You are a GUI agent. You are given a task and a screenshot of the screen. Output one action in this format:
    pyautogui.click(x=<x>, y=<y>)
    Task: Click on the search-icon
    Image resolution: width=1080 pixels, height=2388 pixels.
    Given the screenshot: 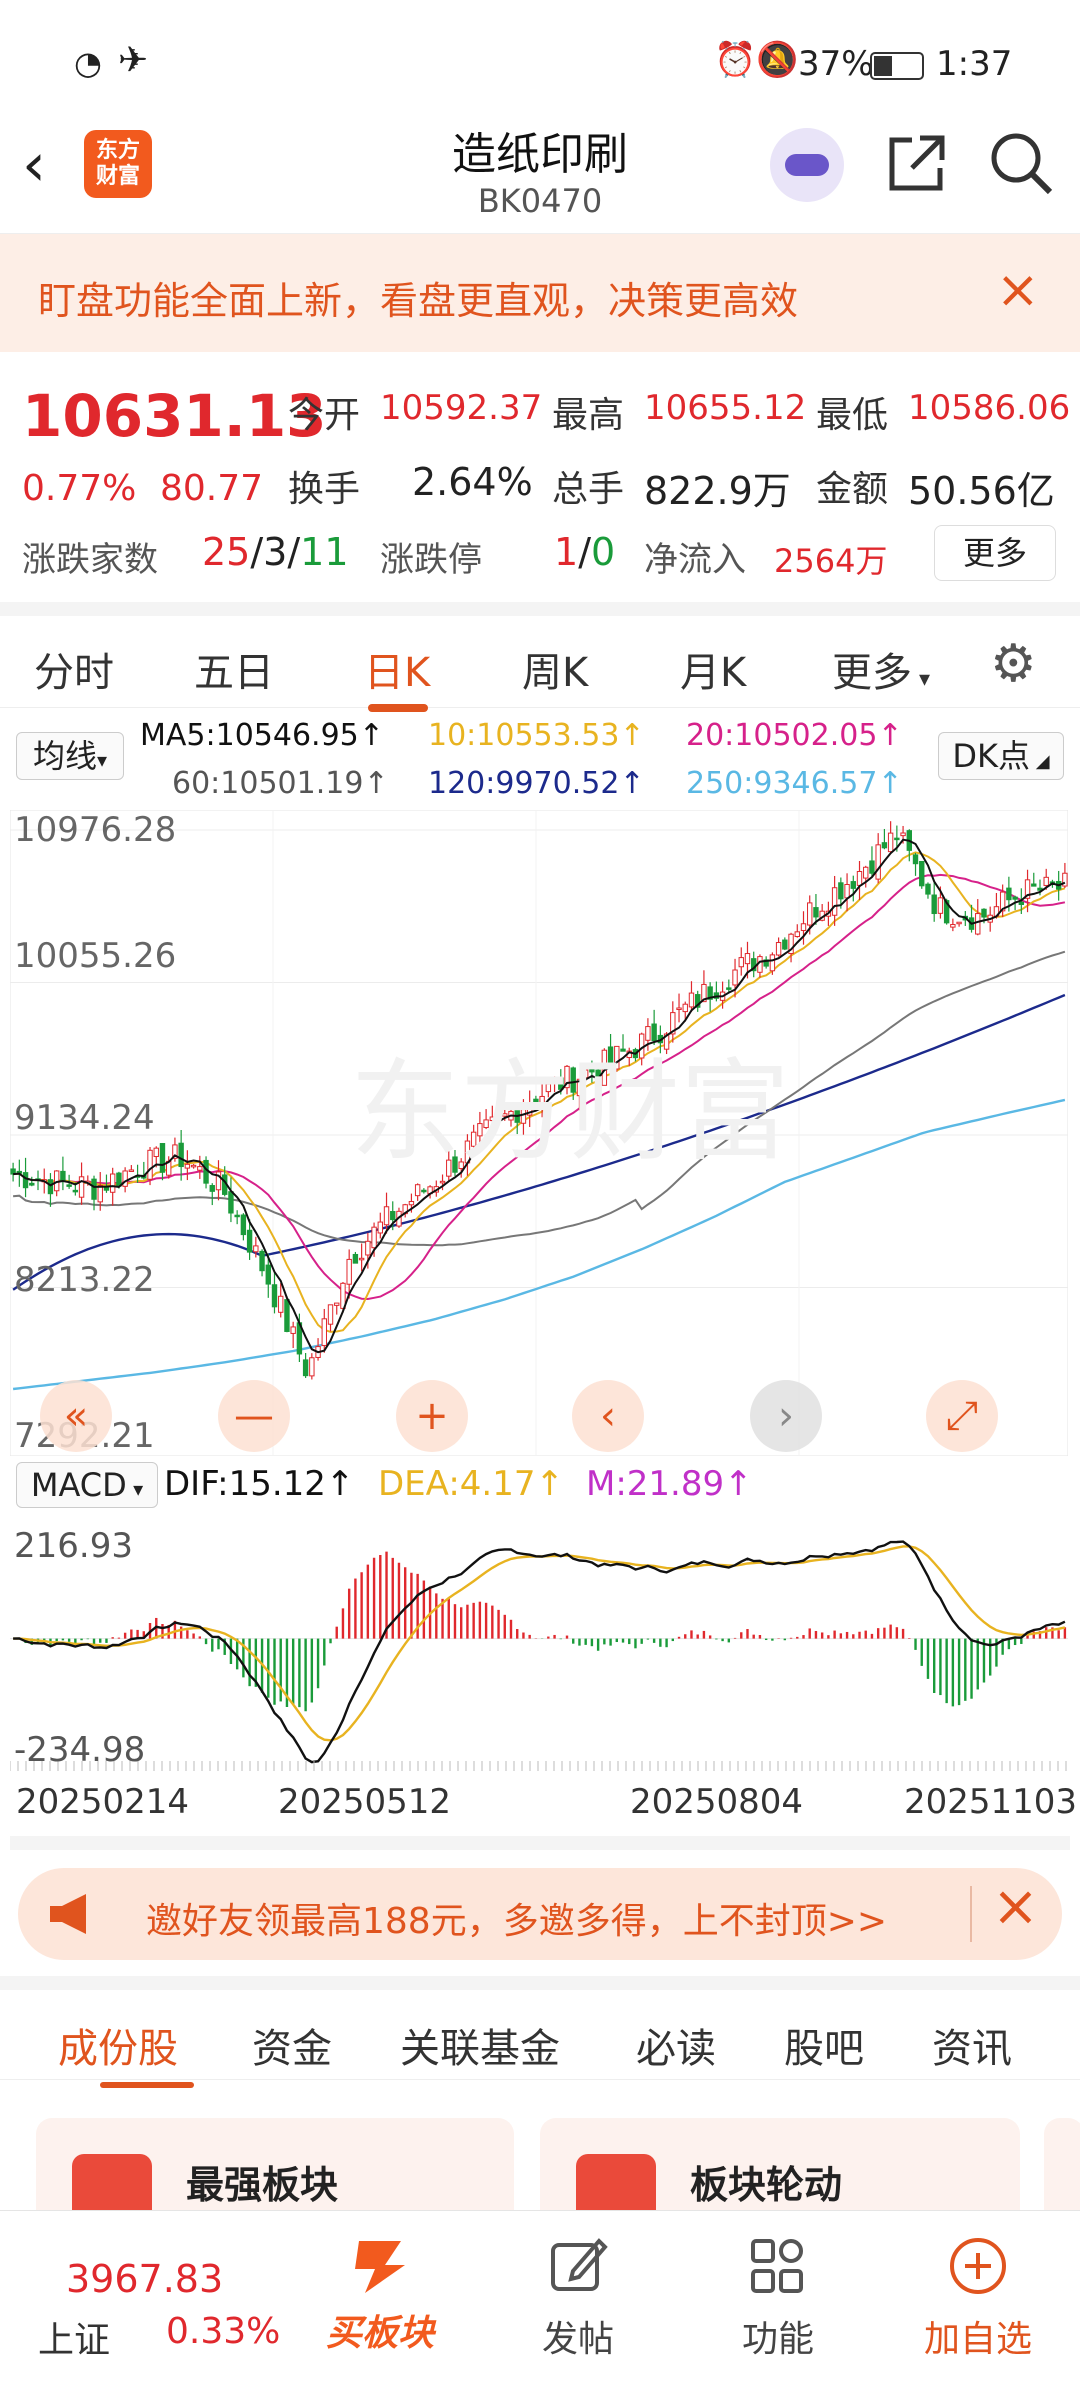 What is the action you would take?
    pyautogui.click(x=1021, y=163)
    